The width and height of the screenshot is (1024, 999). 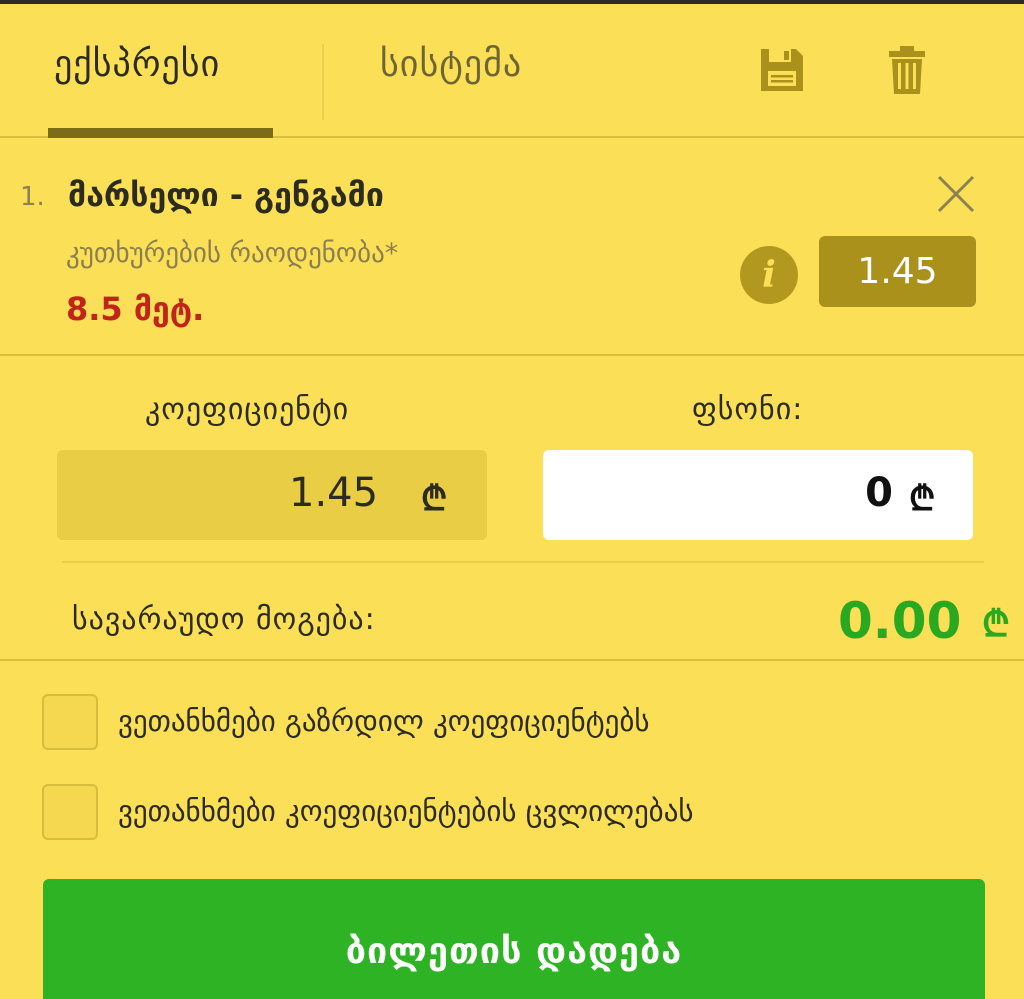 What do you see at coordinates (758, 495) in the screenshot?
I see `stake-input: 0 ₾` at bounding box center [758, 495].